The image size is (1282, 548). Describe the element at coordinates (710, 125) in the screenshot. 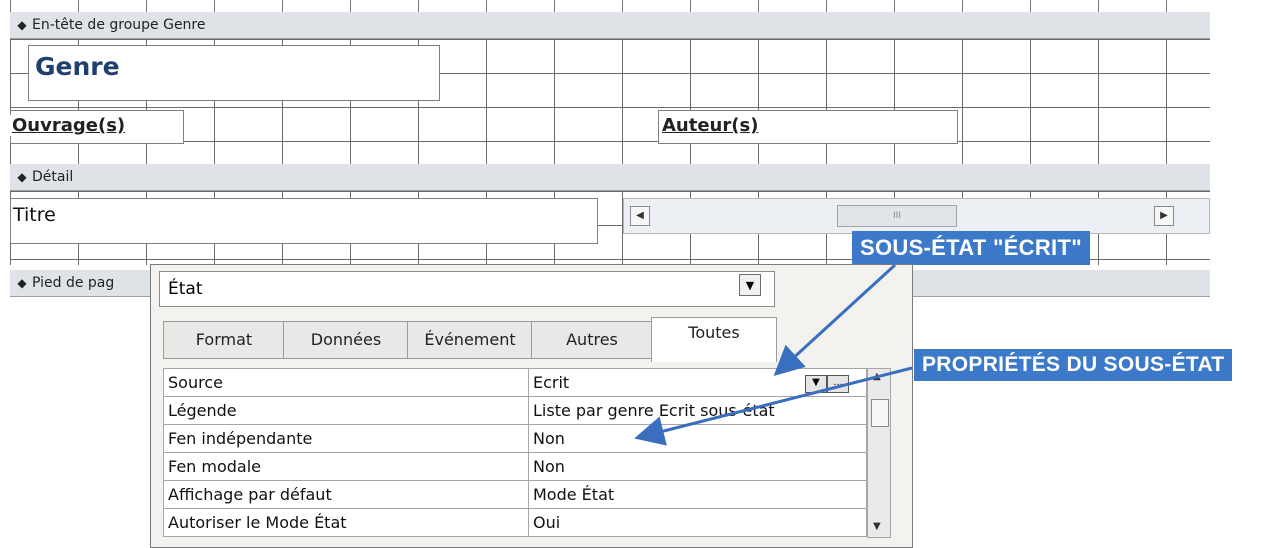

I see `auteurs-label: Auteur(s)` at that location.